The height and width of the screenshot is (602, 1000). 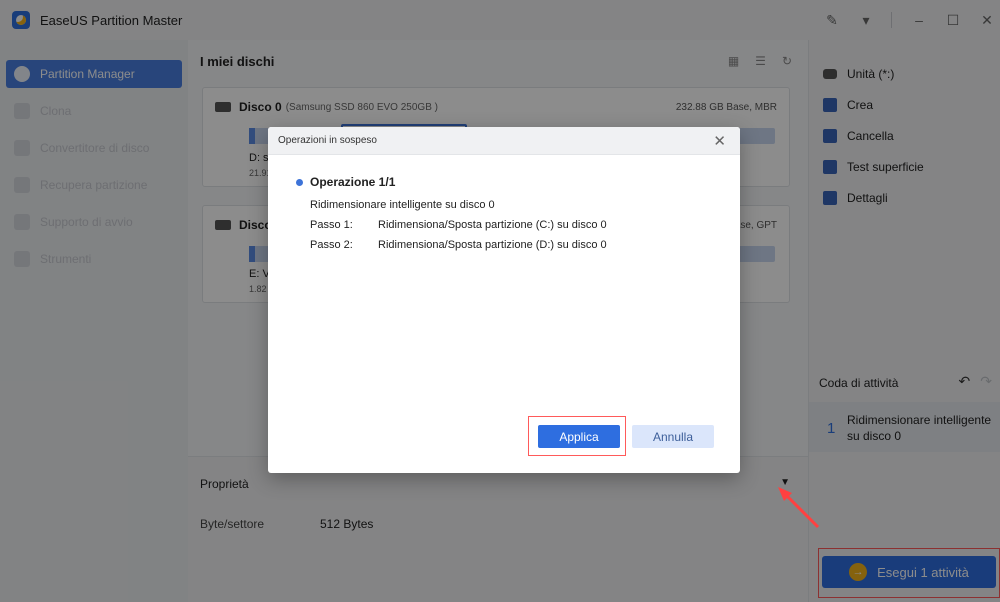 I want to click on close-icon: ✕, so click(x=719, y=141).